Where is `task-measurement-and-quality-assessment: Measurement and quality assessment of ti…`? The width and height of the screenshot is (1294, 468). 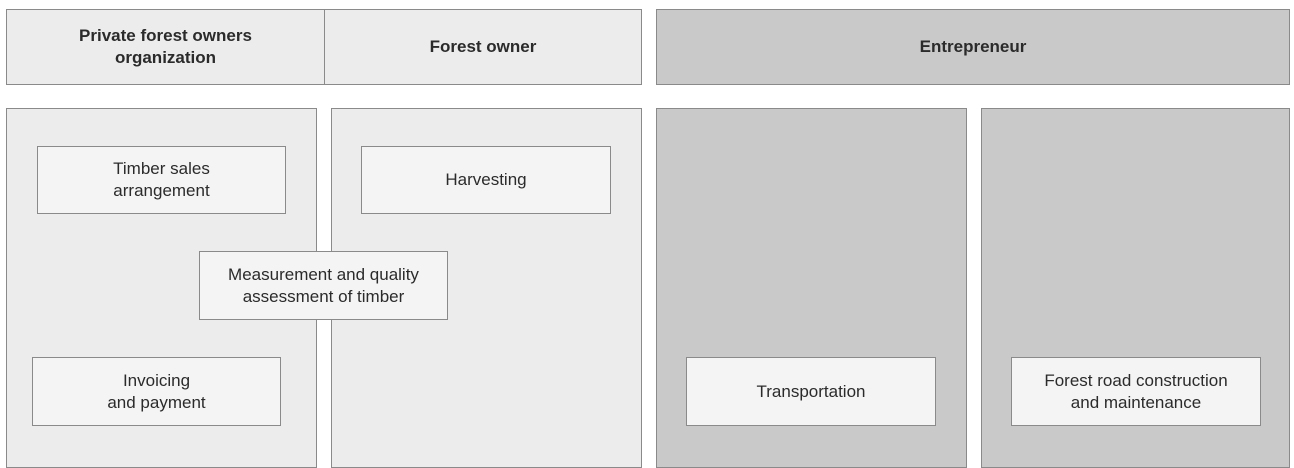
task-measurement-and-quality-assessment: Measurement and quality assessment of ti… is located at coordinates (323, 285).